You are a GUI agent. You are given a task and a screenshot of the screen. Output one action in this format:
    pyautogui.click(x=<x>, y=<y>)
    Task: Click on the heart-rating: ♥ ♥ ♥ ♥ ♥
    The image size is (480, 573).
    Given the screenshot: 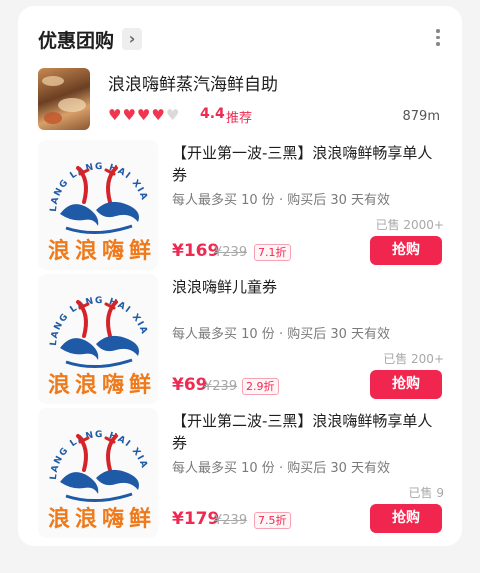 What is the action you would take?
    pyautogui.click(x=143, y=115)
    